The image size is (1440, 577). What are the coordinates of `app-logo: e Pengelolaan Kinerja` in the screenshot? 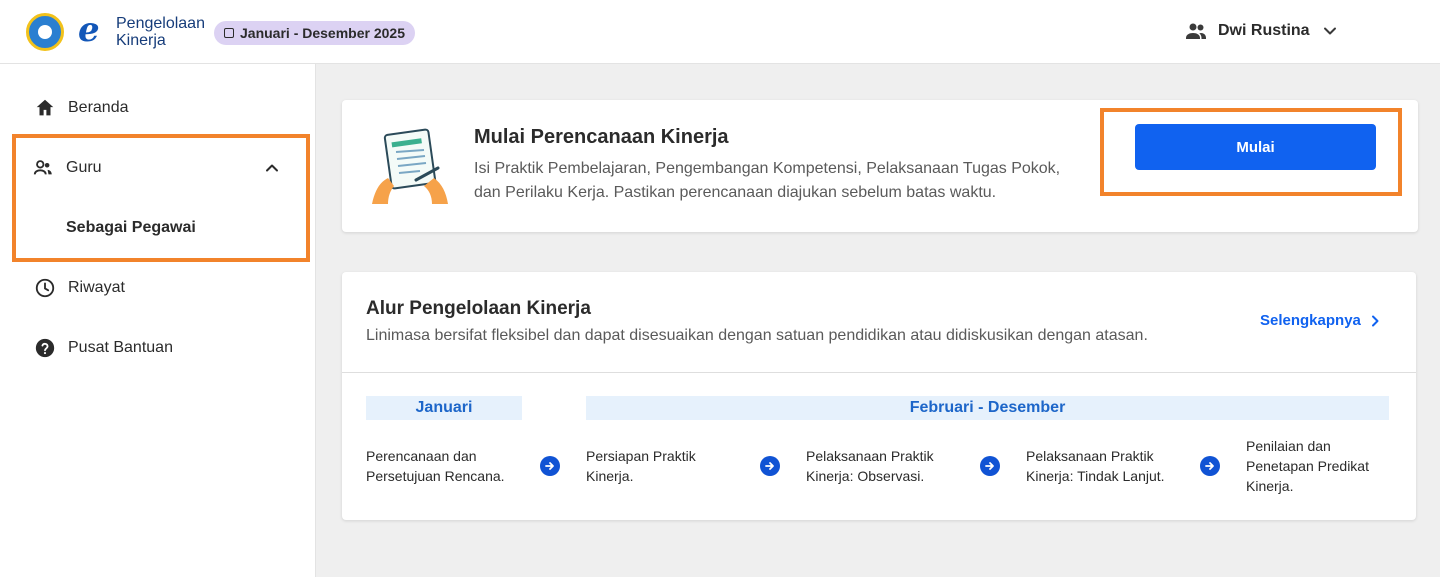 It's located at (143, 30).